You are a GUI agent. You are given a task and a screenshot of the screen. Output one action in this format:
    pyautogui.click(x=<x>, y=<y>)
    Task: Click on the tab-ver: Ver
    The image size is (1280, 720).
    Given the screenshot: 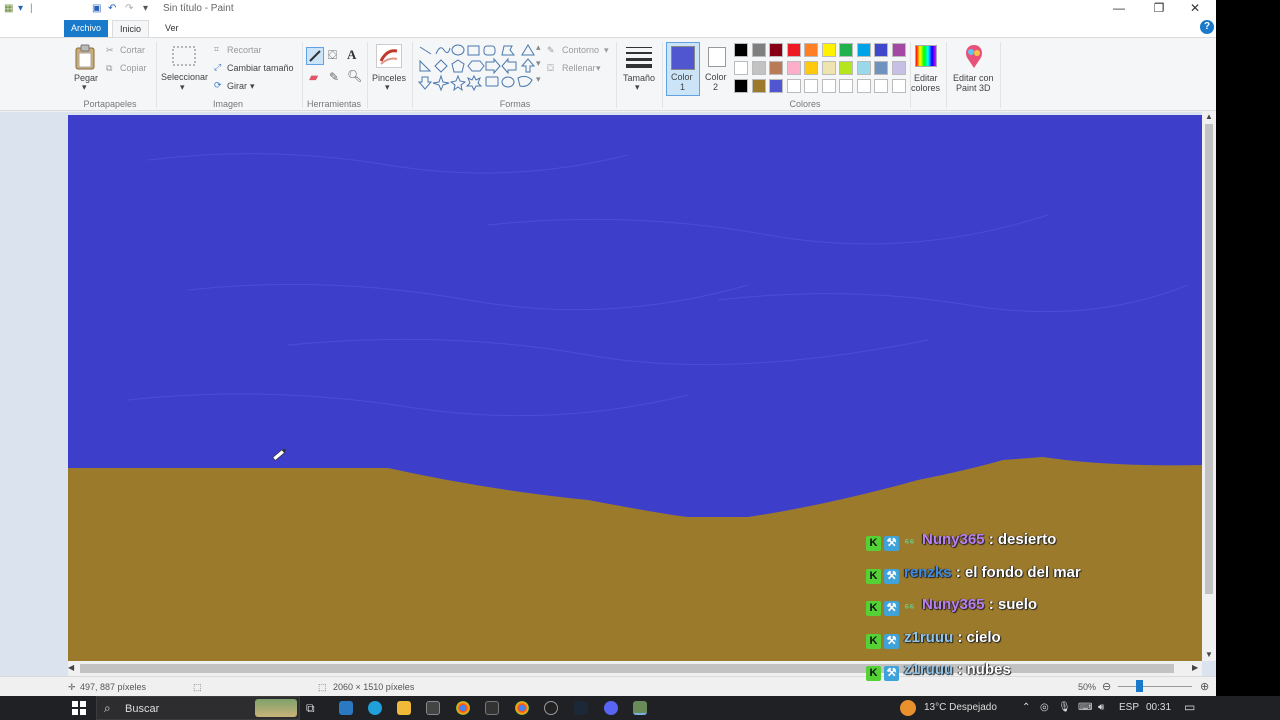 What is the action you would take?
    pyautogui.click(x=172, y=28)
    